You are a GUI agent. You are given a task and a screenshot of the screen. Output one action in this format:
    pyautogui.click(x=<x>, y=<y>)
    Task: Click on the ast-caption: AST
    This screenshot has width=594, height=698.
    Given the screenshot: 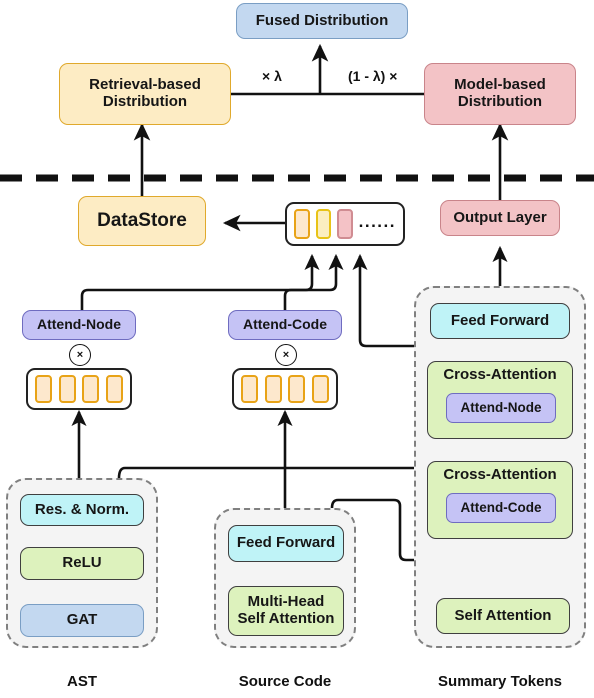 What is the action you would take?
    pyautogui.click(x=82, y=681)
    